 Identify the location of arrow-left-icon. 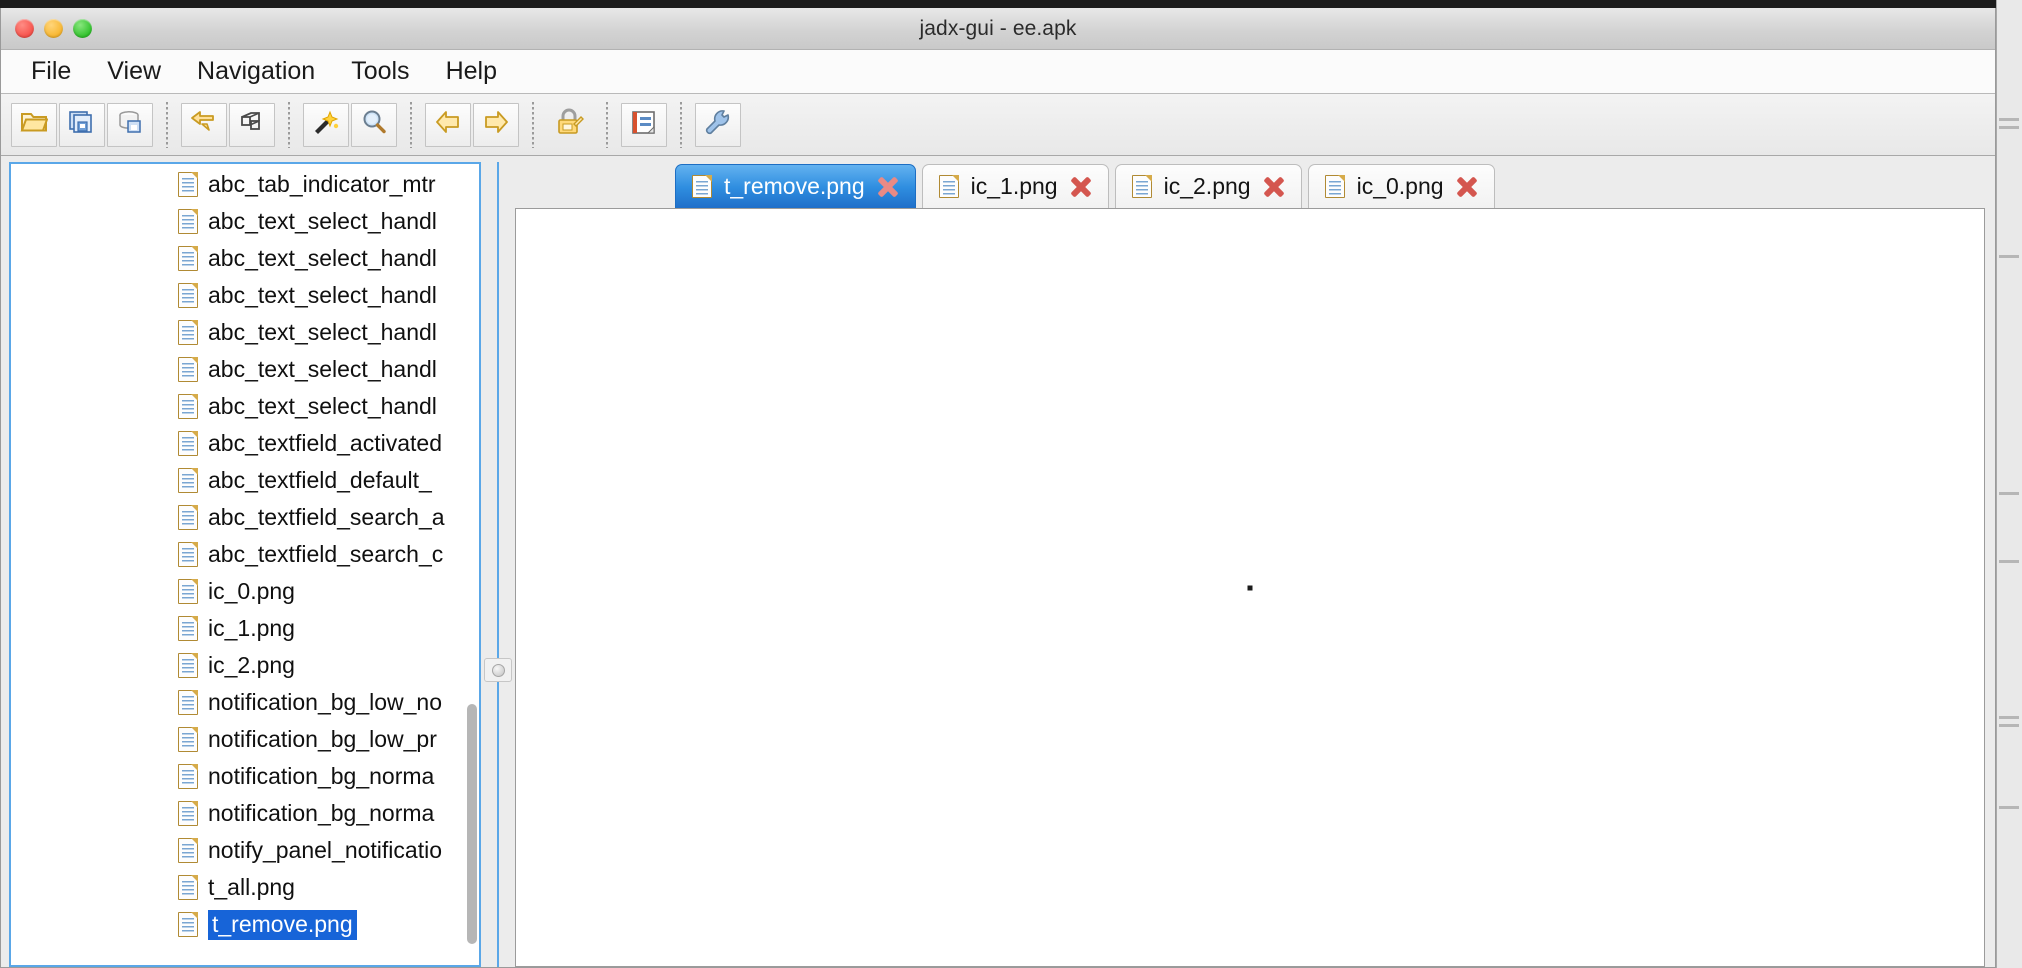
(448, 124).